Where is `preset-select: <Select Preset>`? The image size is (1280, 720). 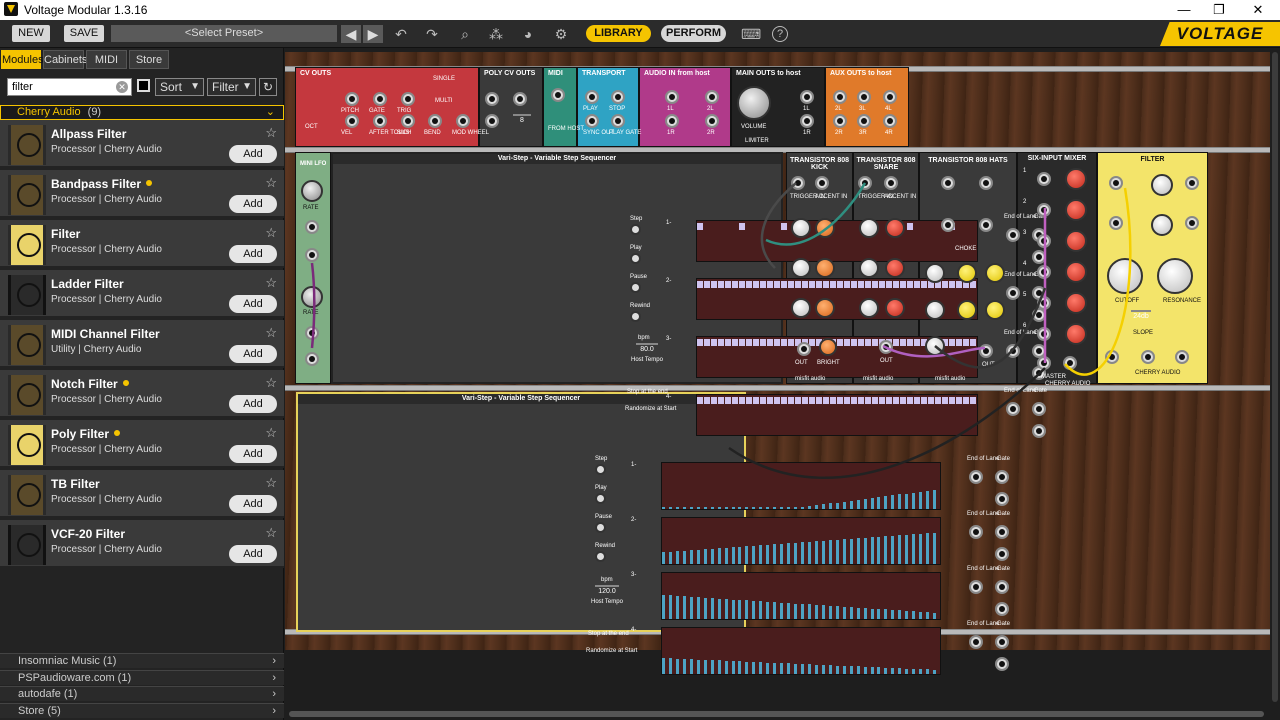 preset-select: <Select Preset> is located at coordinates (224, 33).